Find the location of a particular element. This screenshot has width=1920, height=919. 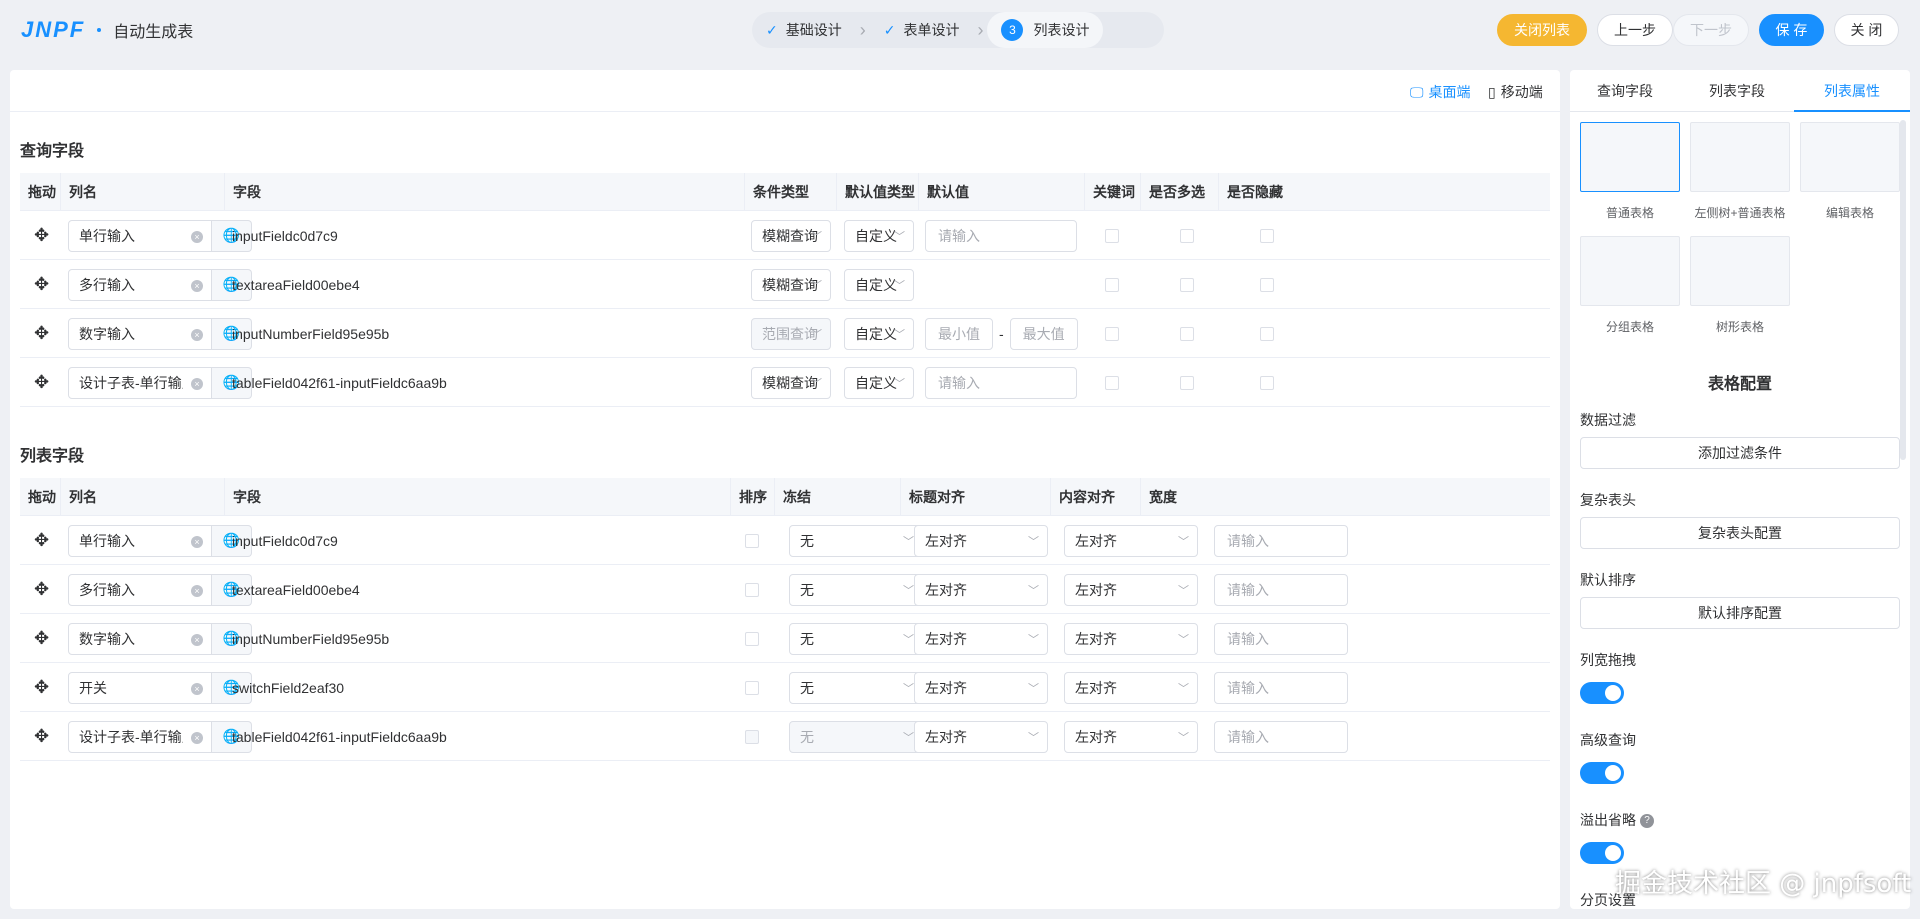

layout-normal-table is located at coordinates (1630, 157).